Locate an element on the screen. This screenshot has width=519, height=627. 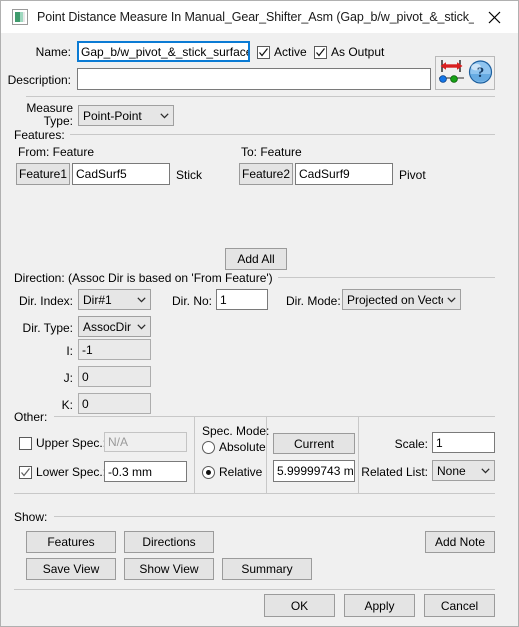
spec-mode-absolute-radio: Absolute is located at coordinates (234, 447).